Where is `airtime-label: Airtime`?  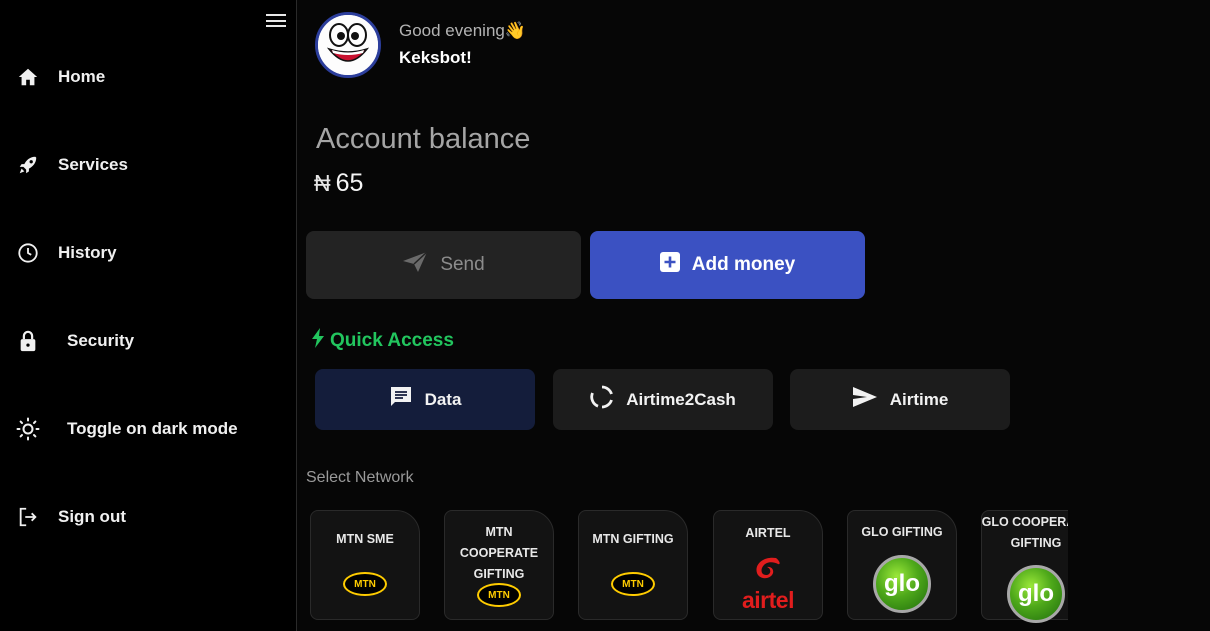 airtime-label: Airtime is located at coordinates (919, 399).